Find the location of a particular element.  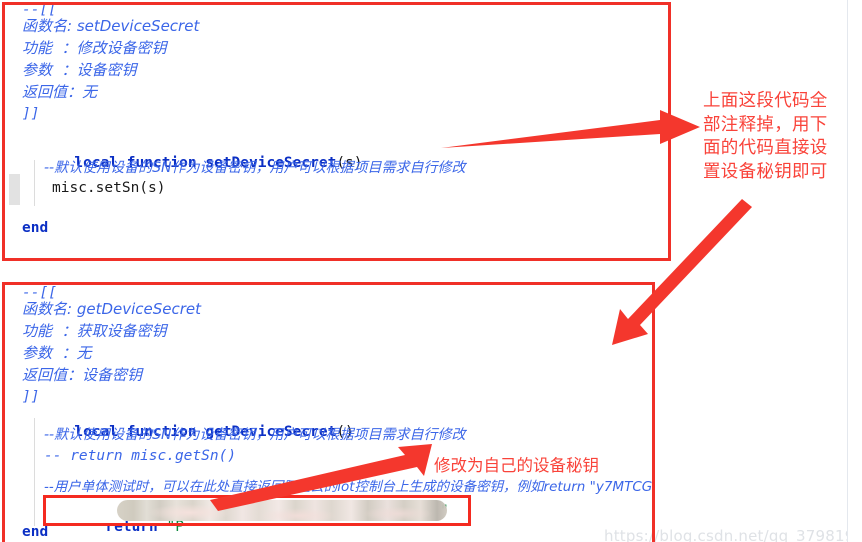

annotation-note-right: 上面这段代码全 部注释掉，用下 面的代码直接设 置设备秘钥即可 is located at coordinates (765, 136).